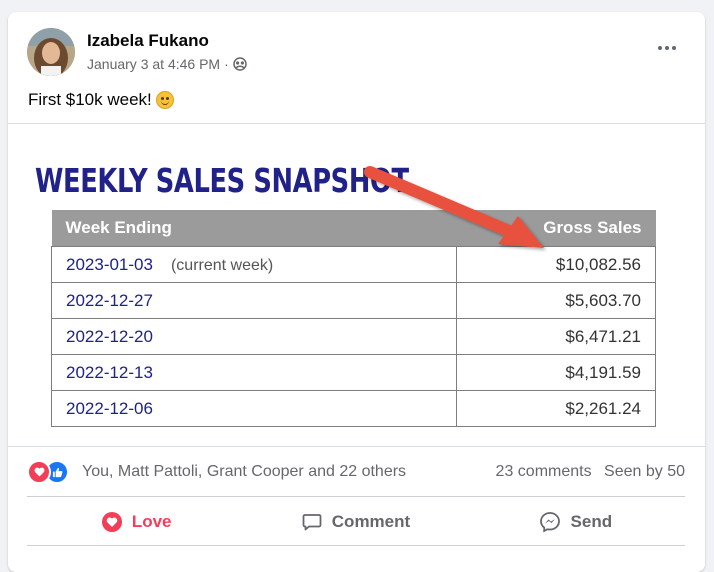  I want to click on week-date: 2023-01-03, so click(109, 264).